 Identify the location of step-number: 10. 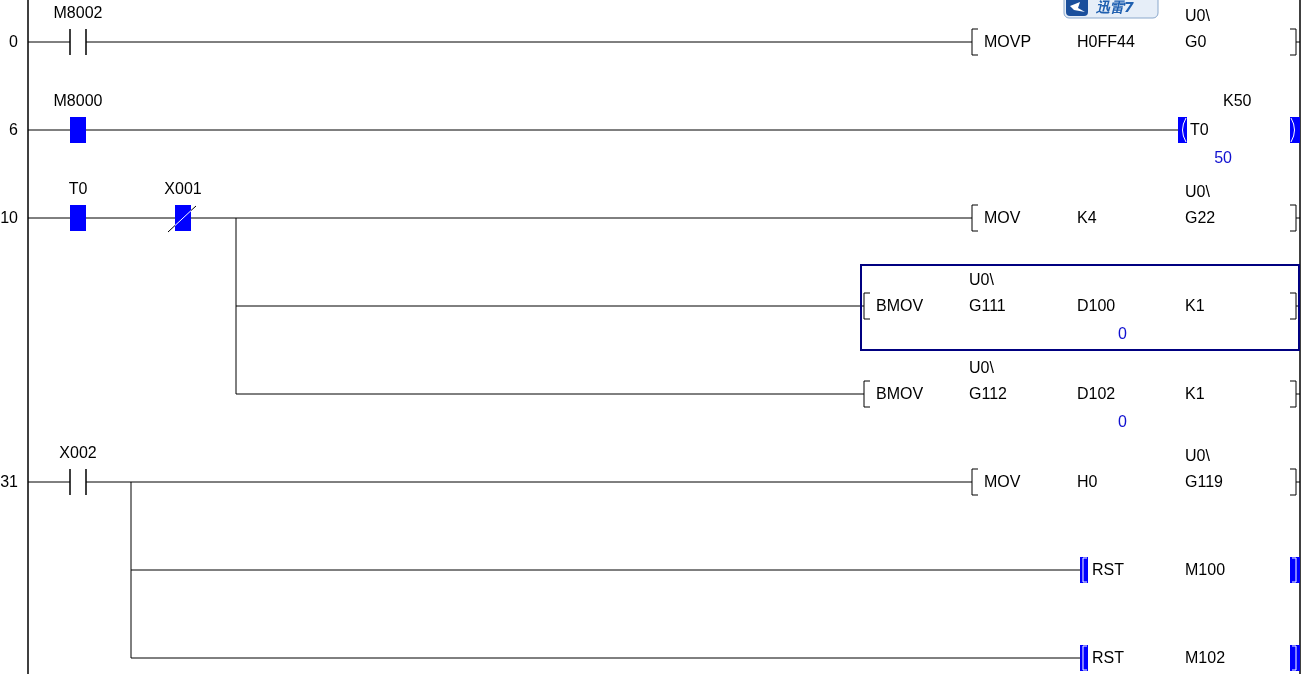
(9, 217).